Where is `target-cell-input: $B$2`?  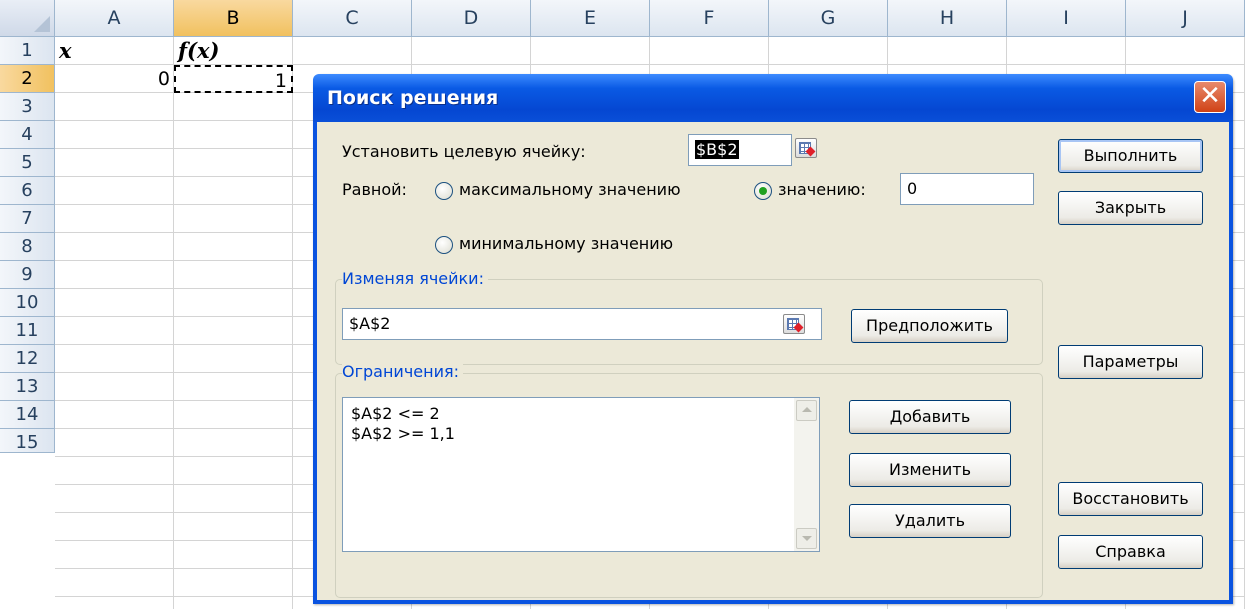 target-cell-input: $B$2 is located at coordinates (740, 150).